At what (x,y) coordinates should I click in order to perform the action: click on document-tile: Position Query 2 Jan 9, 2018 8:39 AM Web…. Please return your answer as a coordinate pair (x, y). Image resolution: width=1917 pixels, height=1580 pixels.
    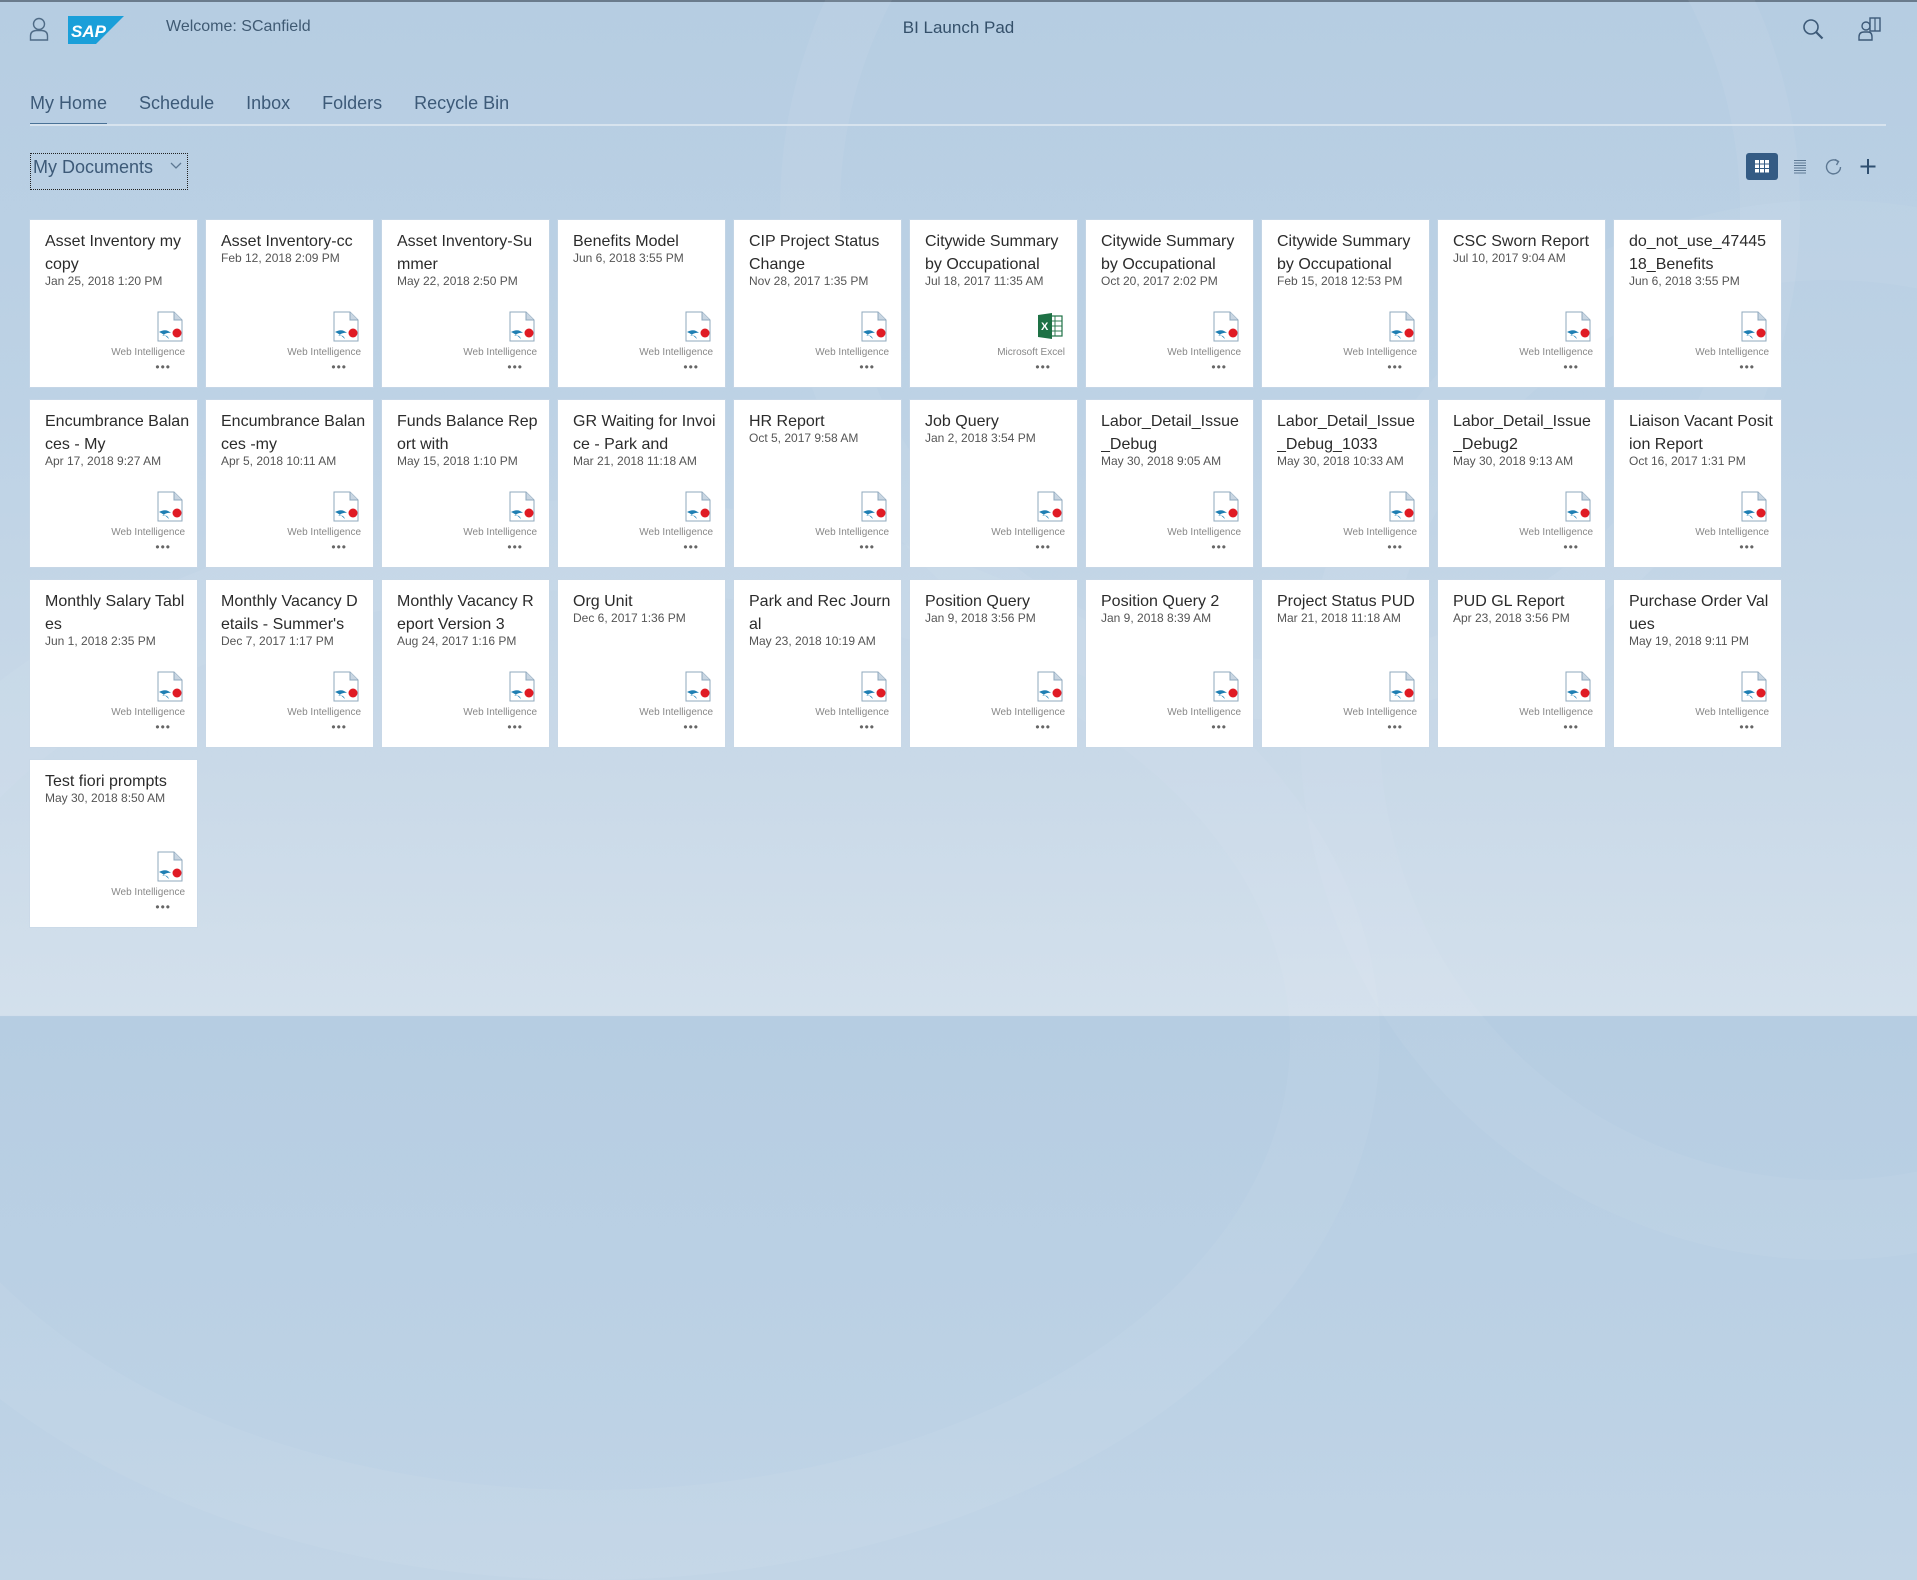
    Looking at the image, I should click on (1169, 663).